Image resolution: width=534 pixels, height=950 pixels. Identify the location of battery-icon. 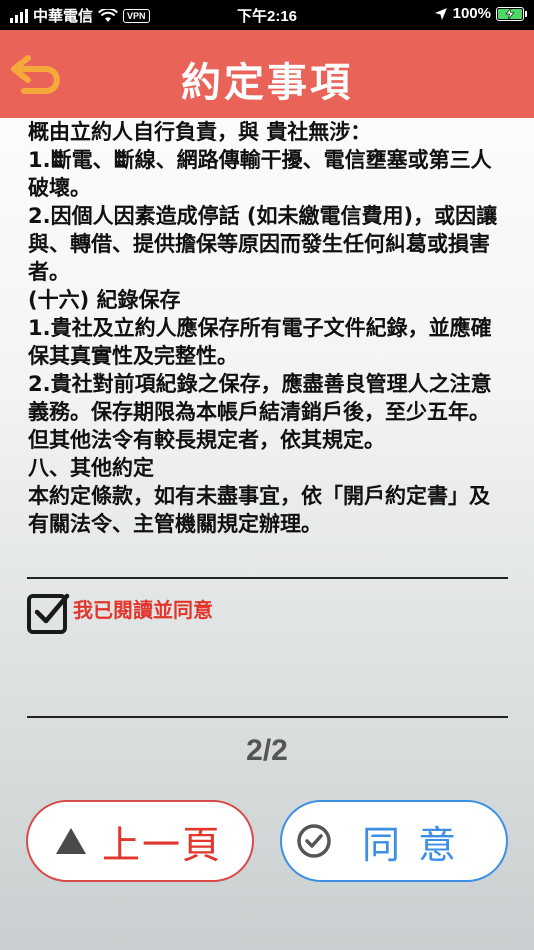
(511, 13).